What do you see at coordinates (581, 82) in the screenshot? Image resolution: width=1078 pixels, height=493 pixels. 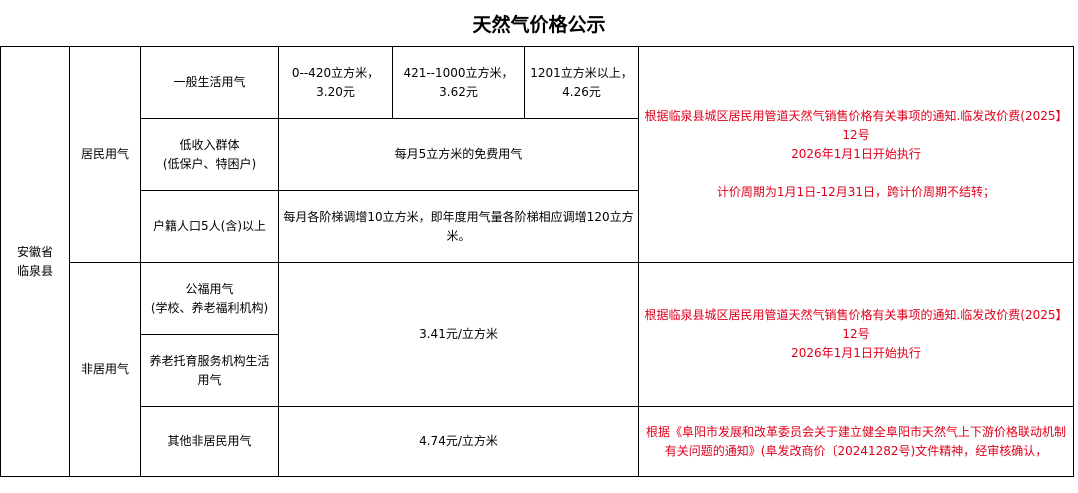 I see `tier-3-cell: 1201立方米以上， 4.26元` at bounding box center [581, 82].